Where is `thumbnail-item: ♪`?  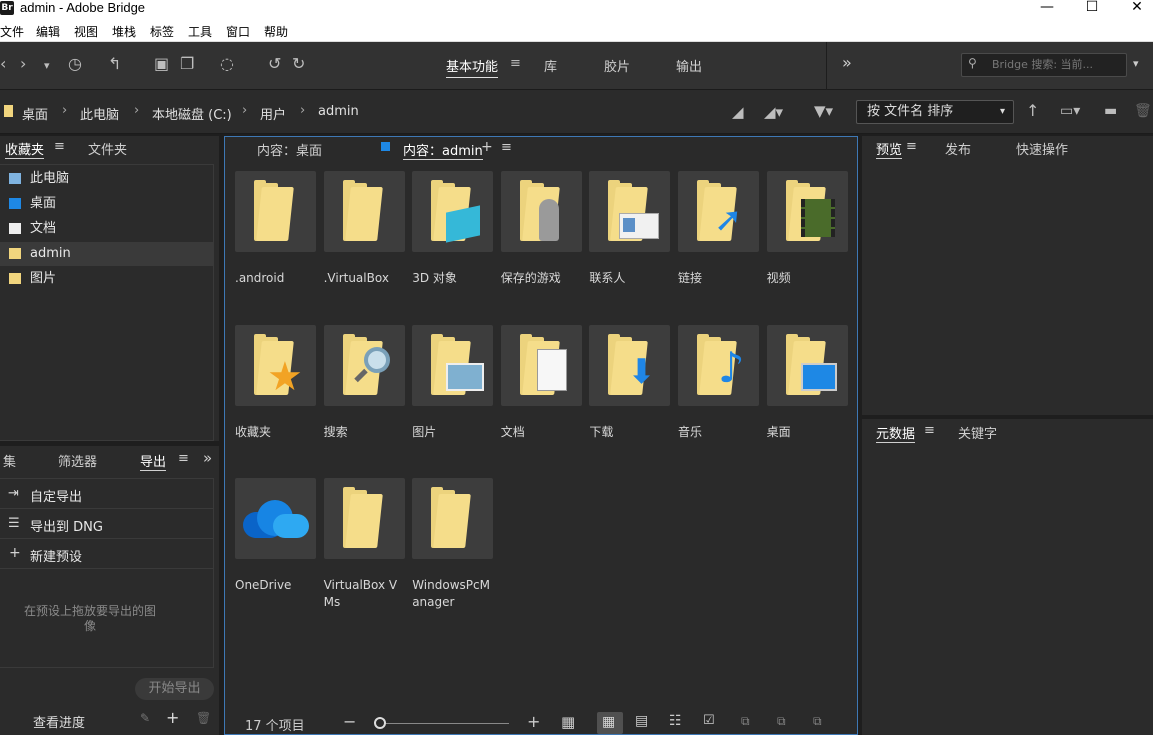 thumbnail-item: ♪ is located at coordinates (718, 365).